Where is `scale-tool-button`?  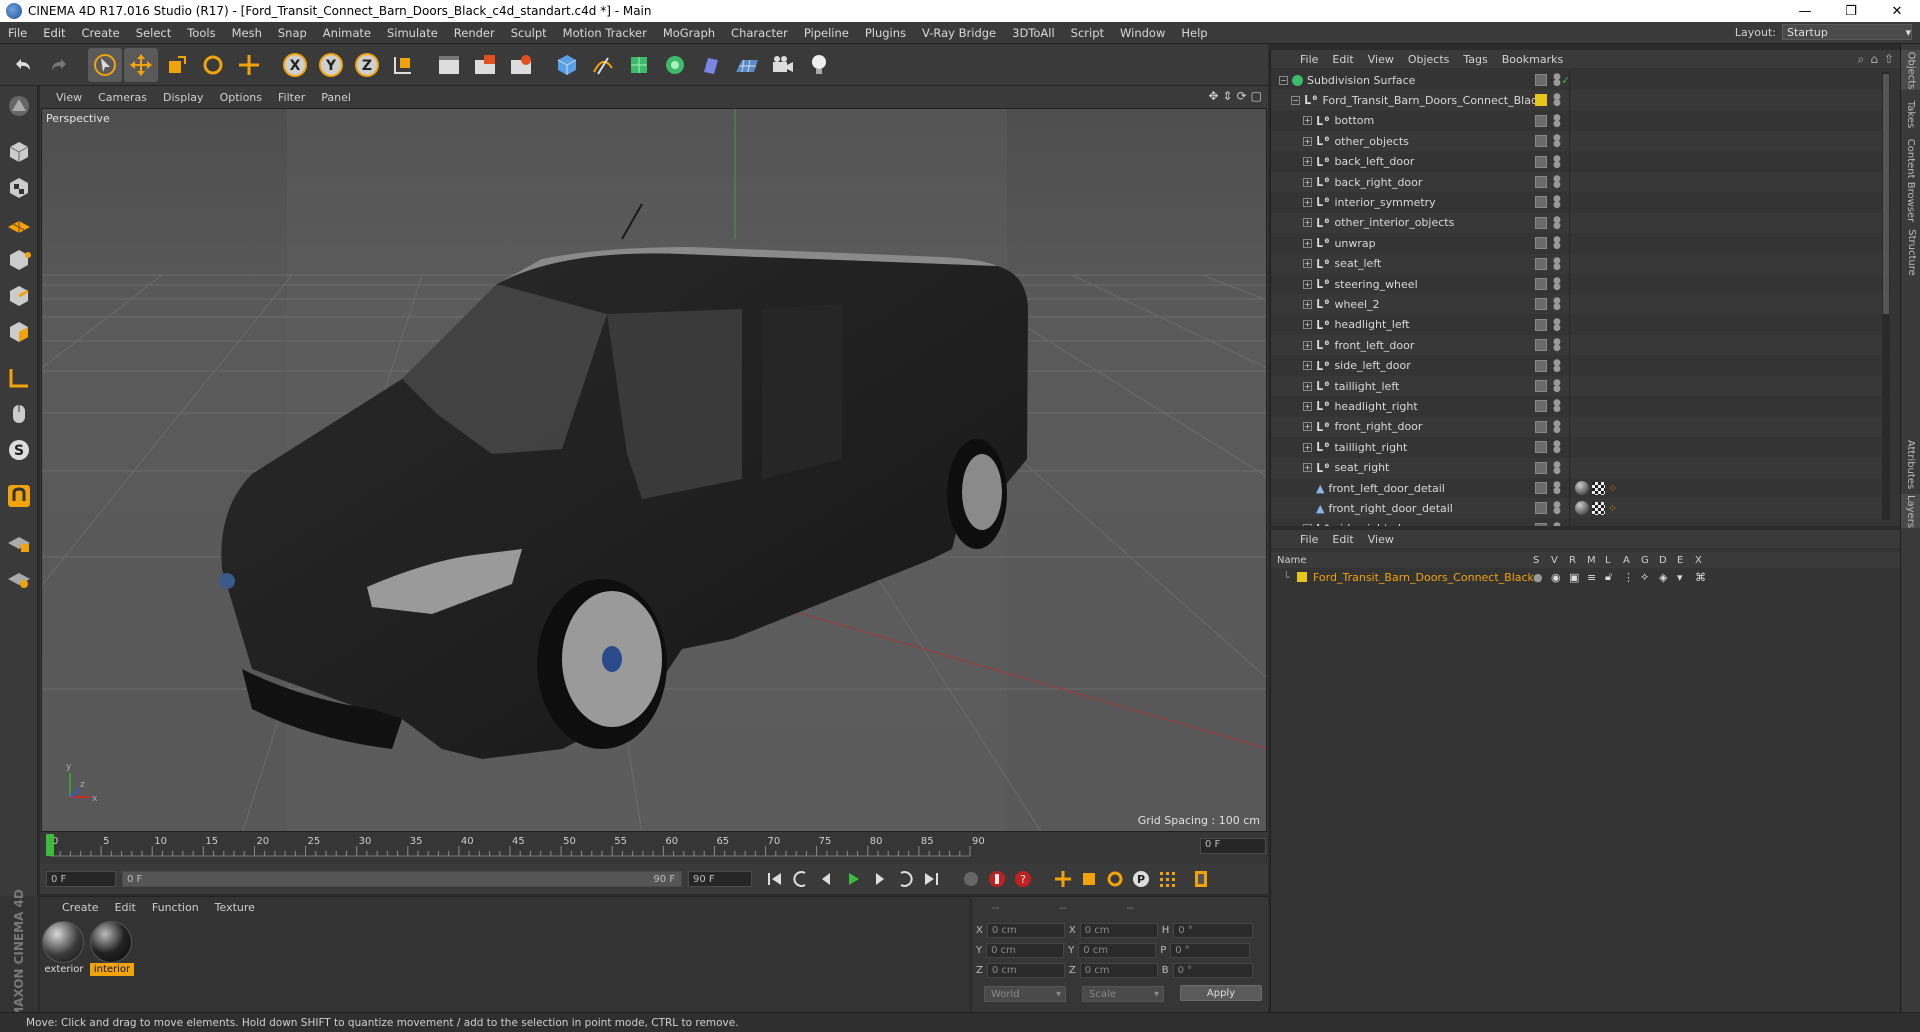
scale-tool-button is located at coordinates (177, 65).